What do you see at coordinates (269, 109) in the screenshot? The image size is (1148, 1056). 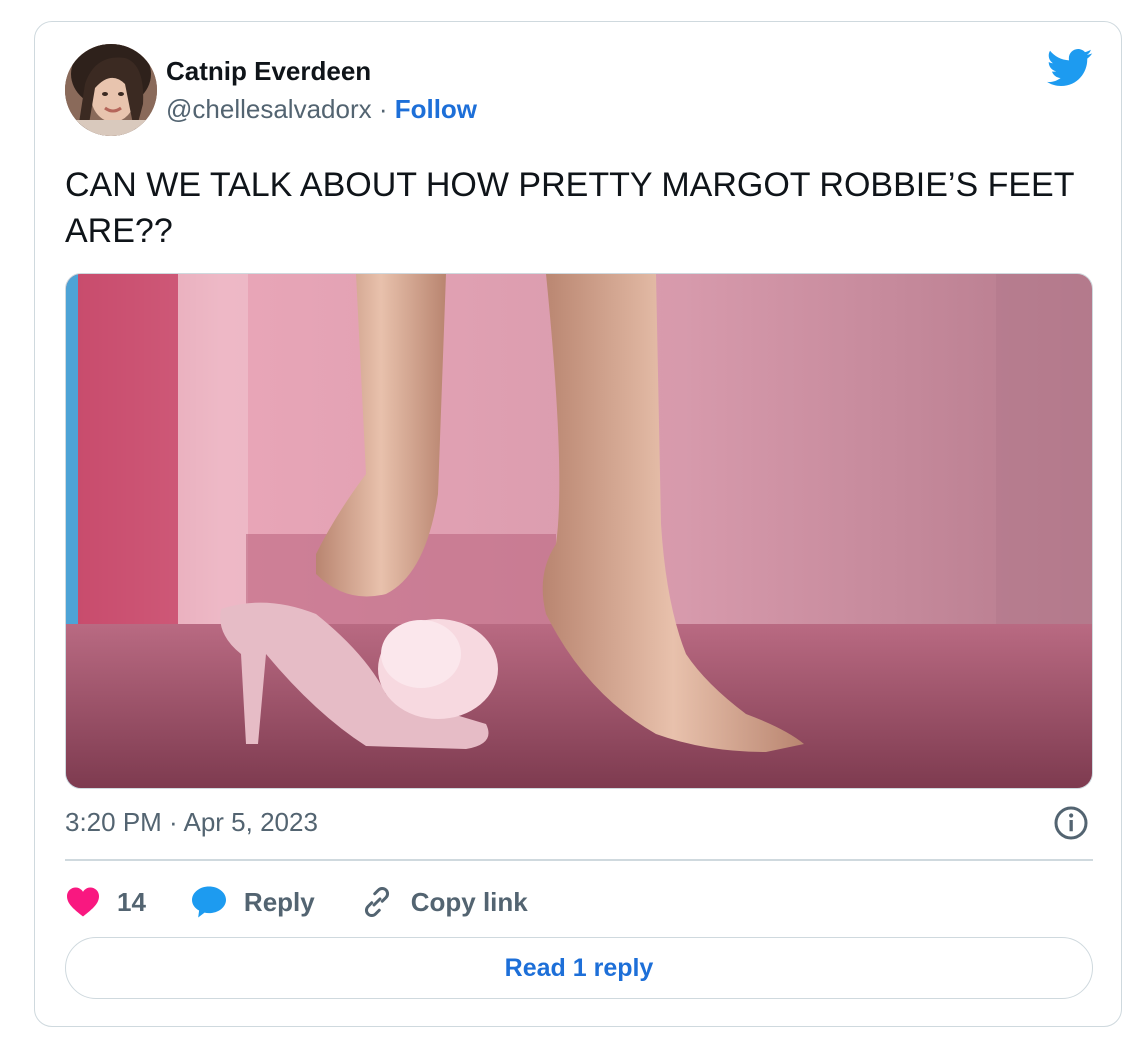 I see `author-handle: @chellesalvadorx` at bounding box center [269, 109].